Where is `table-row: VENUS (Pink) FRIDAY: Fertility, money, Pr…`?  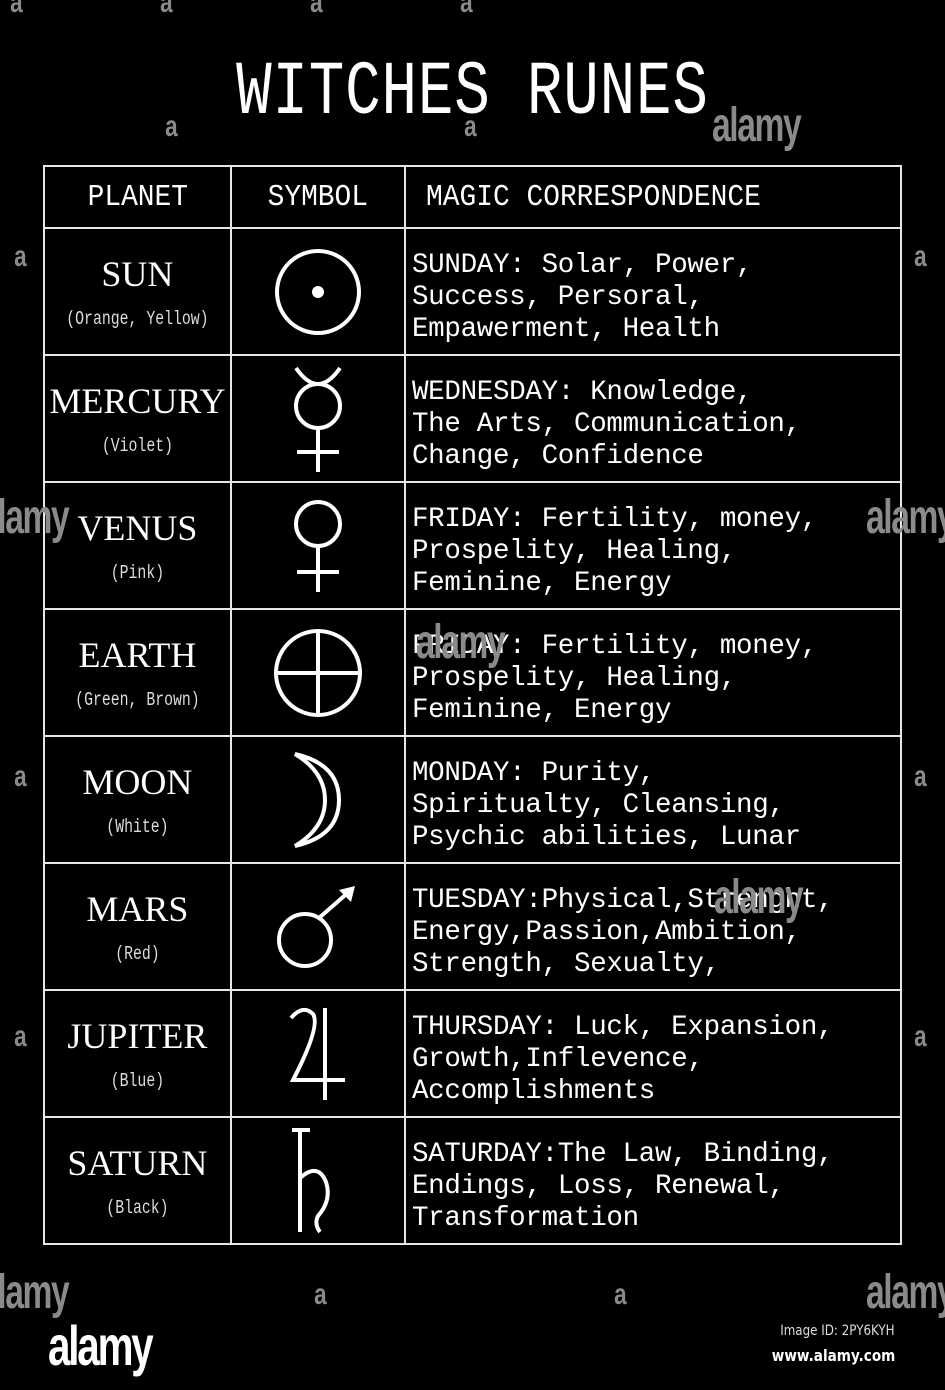
table-row: VENUS (Pink) FRIDAY: Fertility, money, Pr… is located at coordinates (473, 545).